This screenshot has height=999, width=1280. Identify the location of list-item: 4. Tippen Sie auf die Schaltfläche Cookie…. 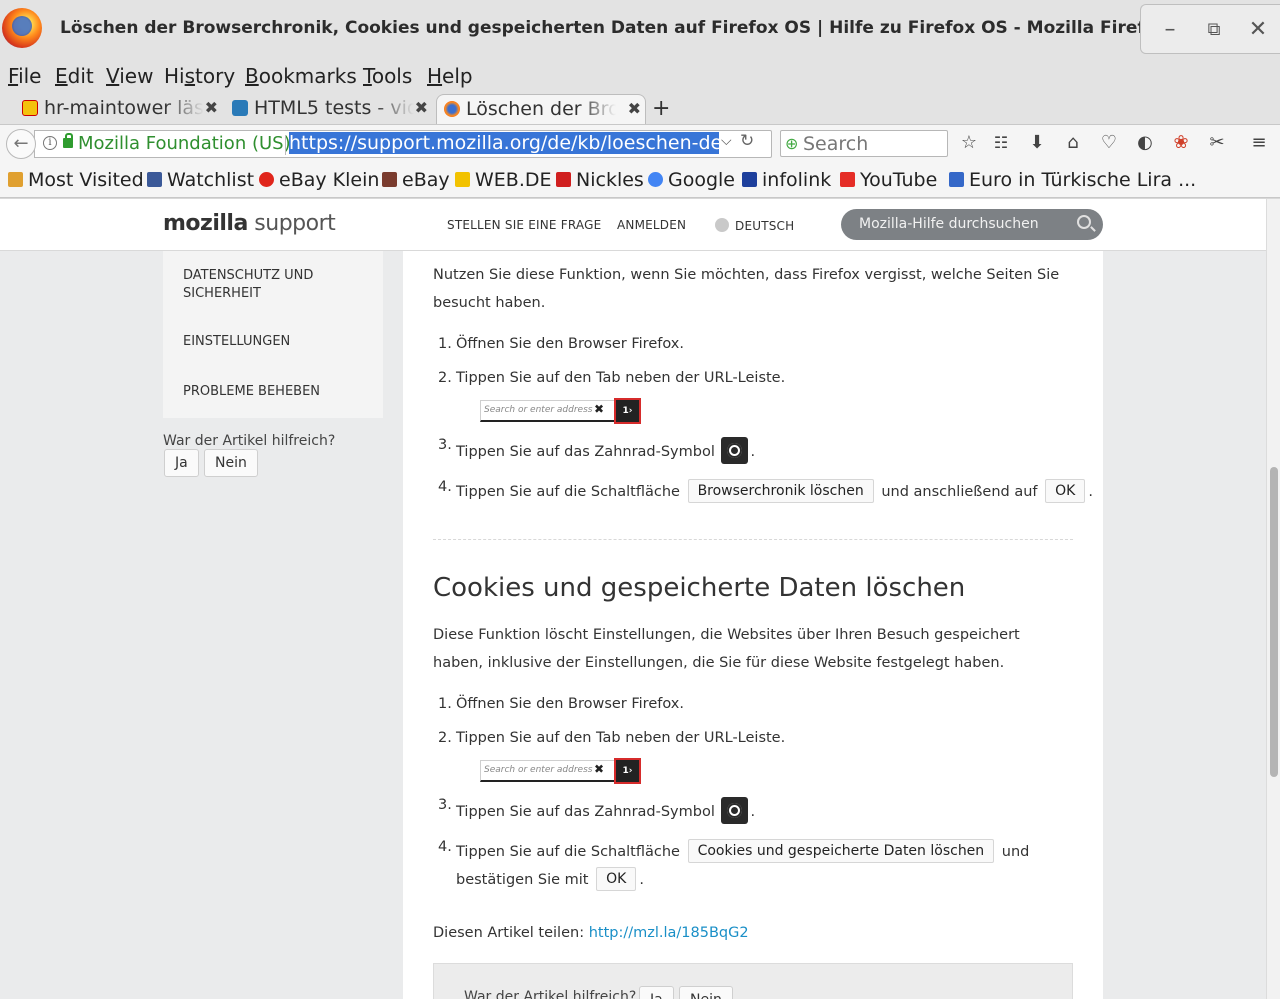
(733, 851).